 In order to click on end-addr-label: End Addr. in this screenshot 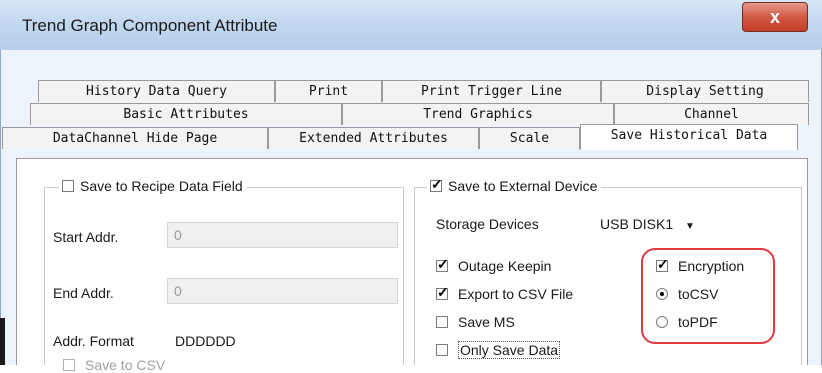, I will do `click(83, 293)`.